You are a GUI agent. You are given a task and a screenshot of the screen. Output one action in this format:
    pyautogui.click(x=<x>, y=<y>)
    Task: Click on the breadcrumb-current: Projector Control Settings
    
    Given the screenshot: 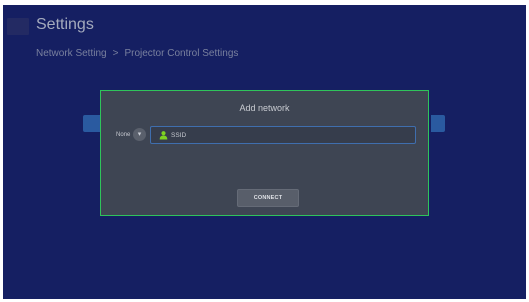 What is the action you would take?
    pyautogui.click(x=181, y=53)
    